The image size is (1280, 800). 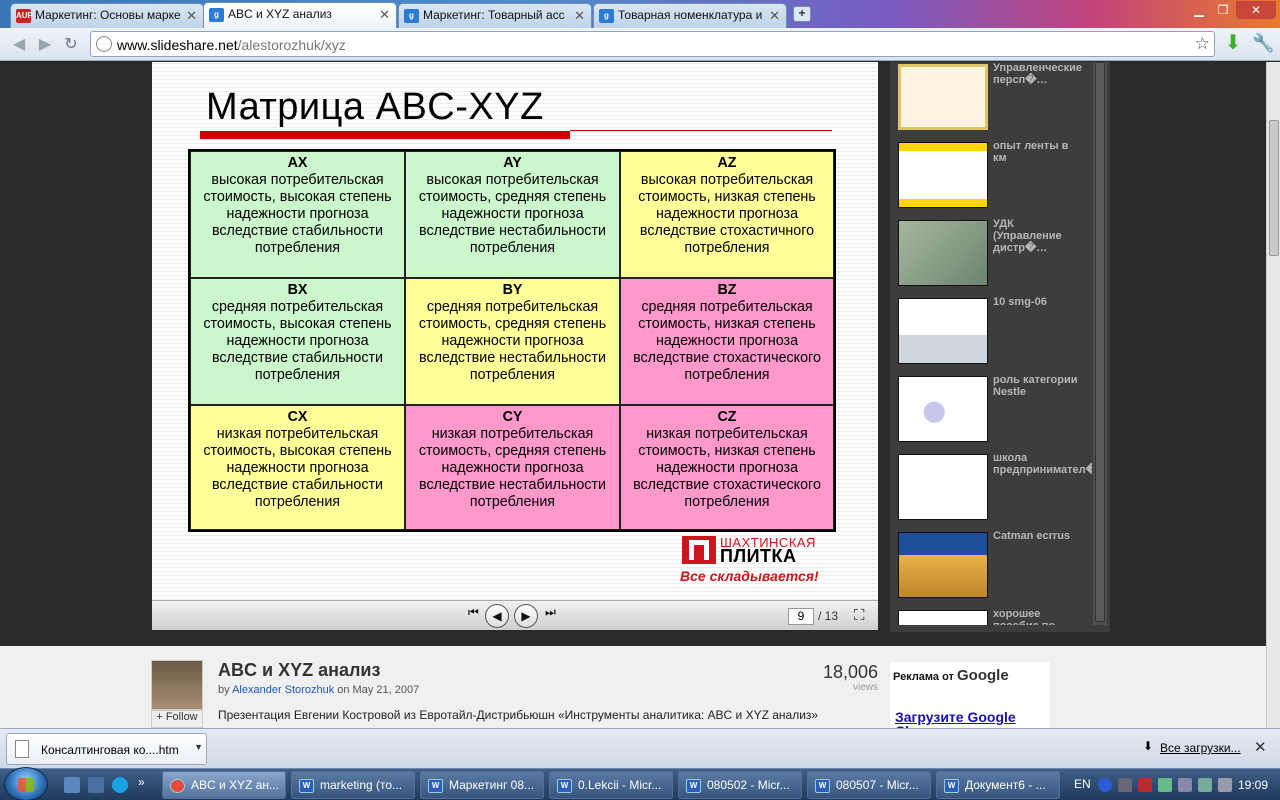 I want to click on related-item: опыт ленты в км, so click(x=993, y=179).